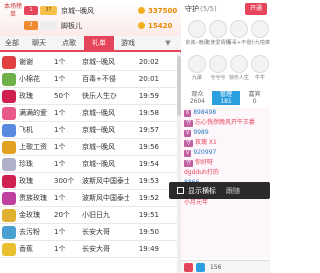 Image resolution: width=320 pixels, height=273 pixels. I want to click on chat-badge: 守, so click(189, 143).